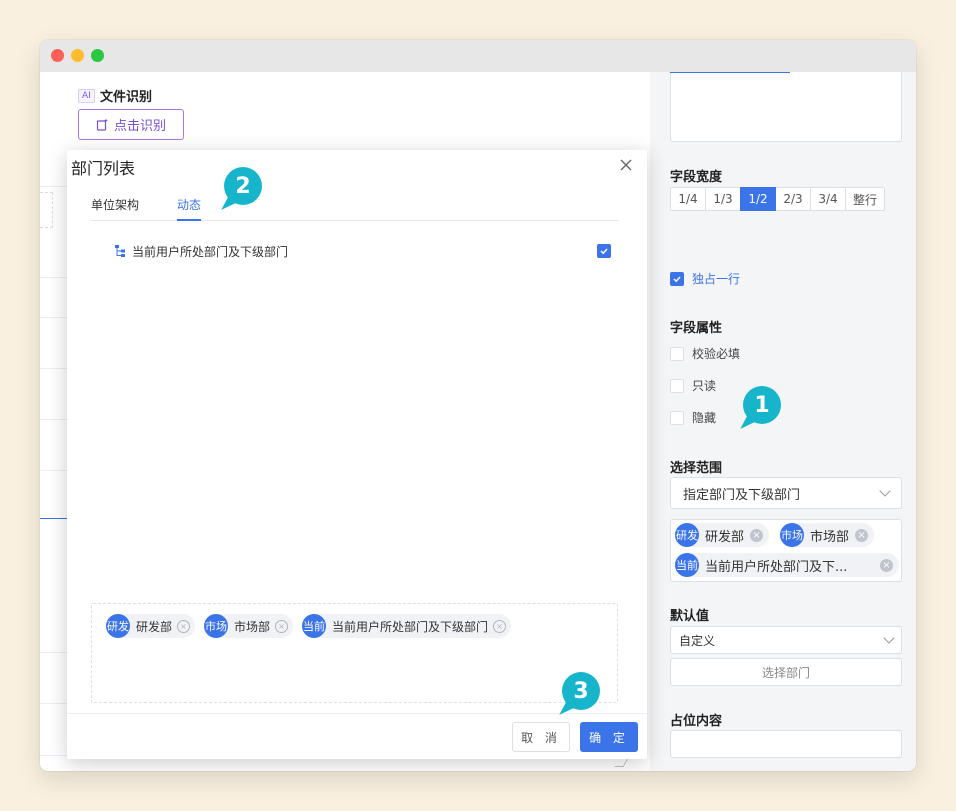 This screenshot has width=956, height=811. What do you see at coordinates (697, 640) in the screenshot?
I see `default-value-text: 自定义` at bounding box center [697, 640].